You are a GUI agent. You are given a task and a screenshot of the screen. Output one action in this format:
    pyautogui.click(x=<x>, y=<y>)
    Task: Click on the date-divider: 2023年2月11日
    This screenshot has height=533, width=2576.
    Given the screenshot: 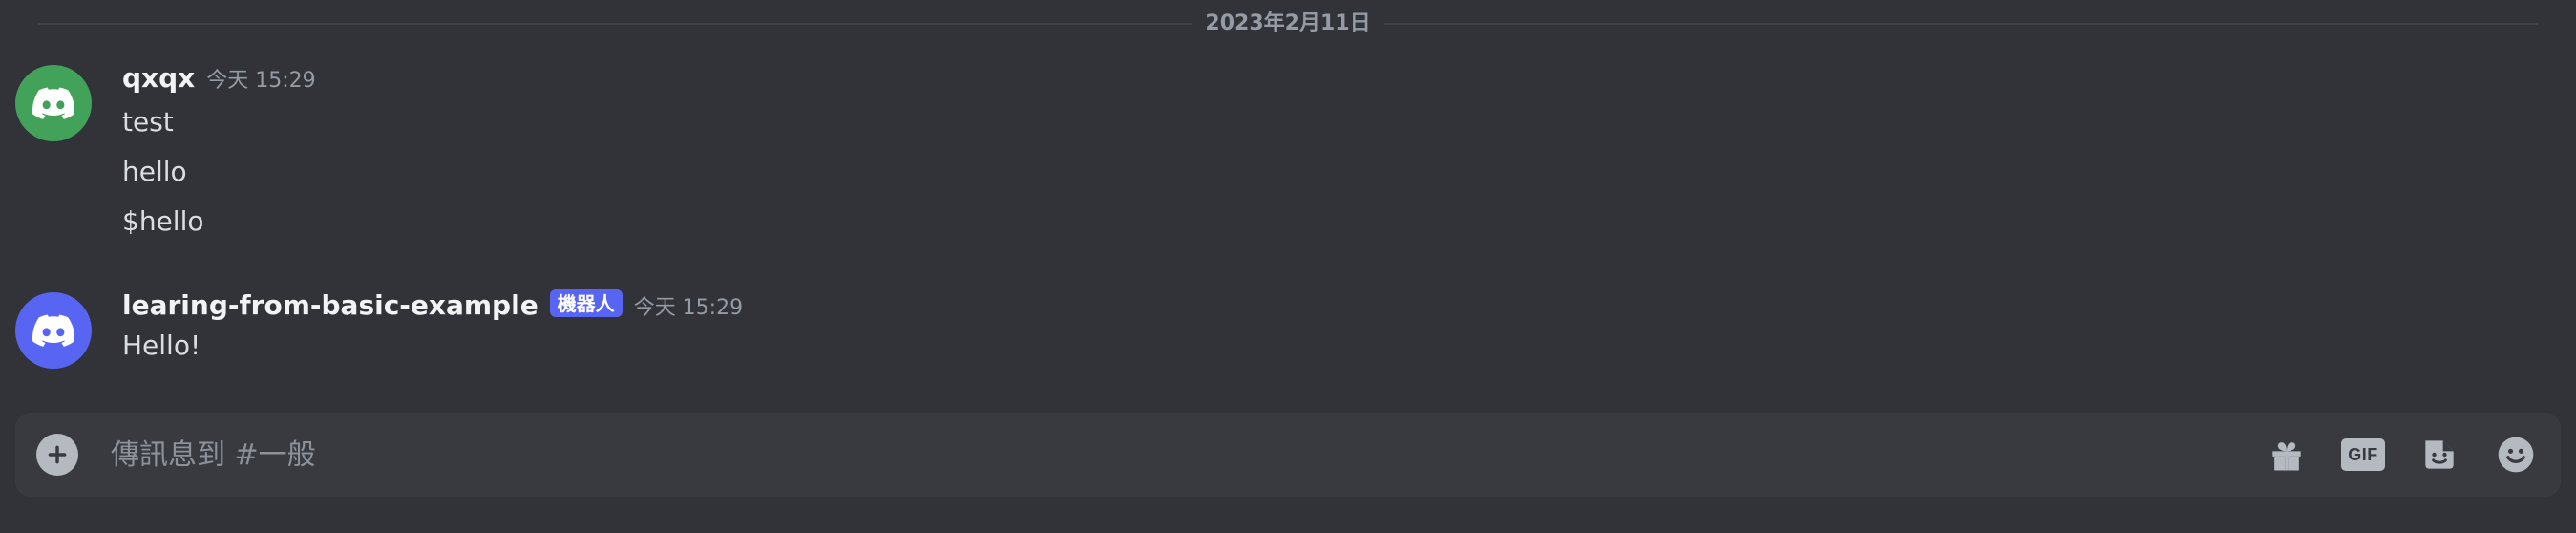 What is the action you would take?
    pyautogui.click(x=1288, y=24)
    